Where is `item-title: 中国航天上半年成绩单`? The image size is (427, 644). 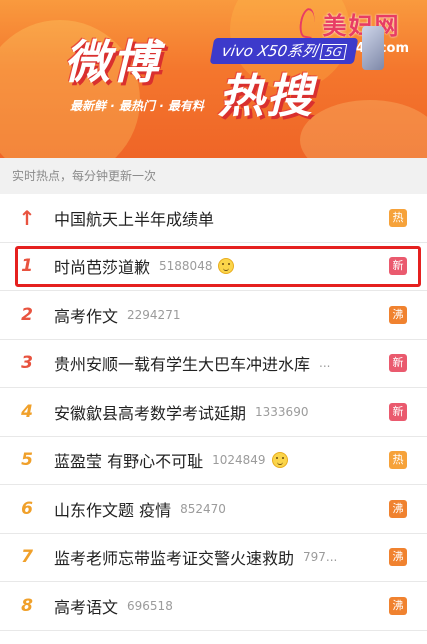
item-title: 中国航天上半年成绩单 is located at coordinates (134, 218).